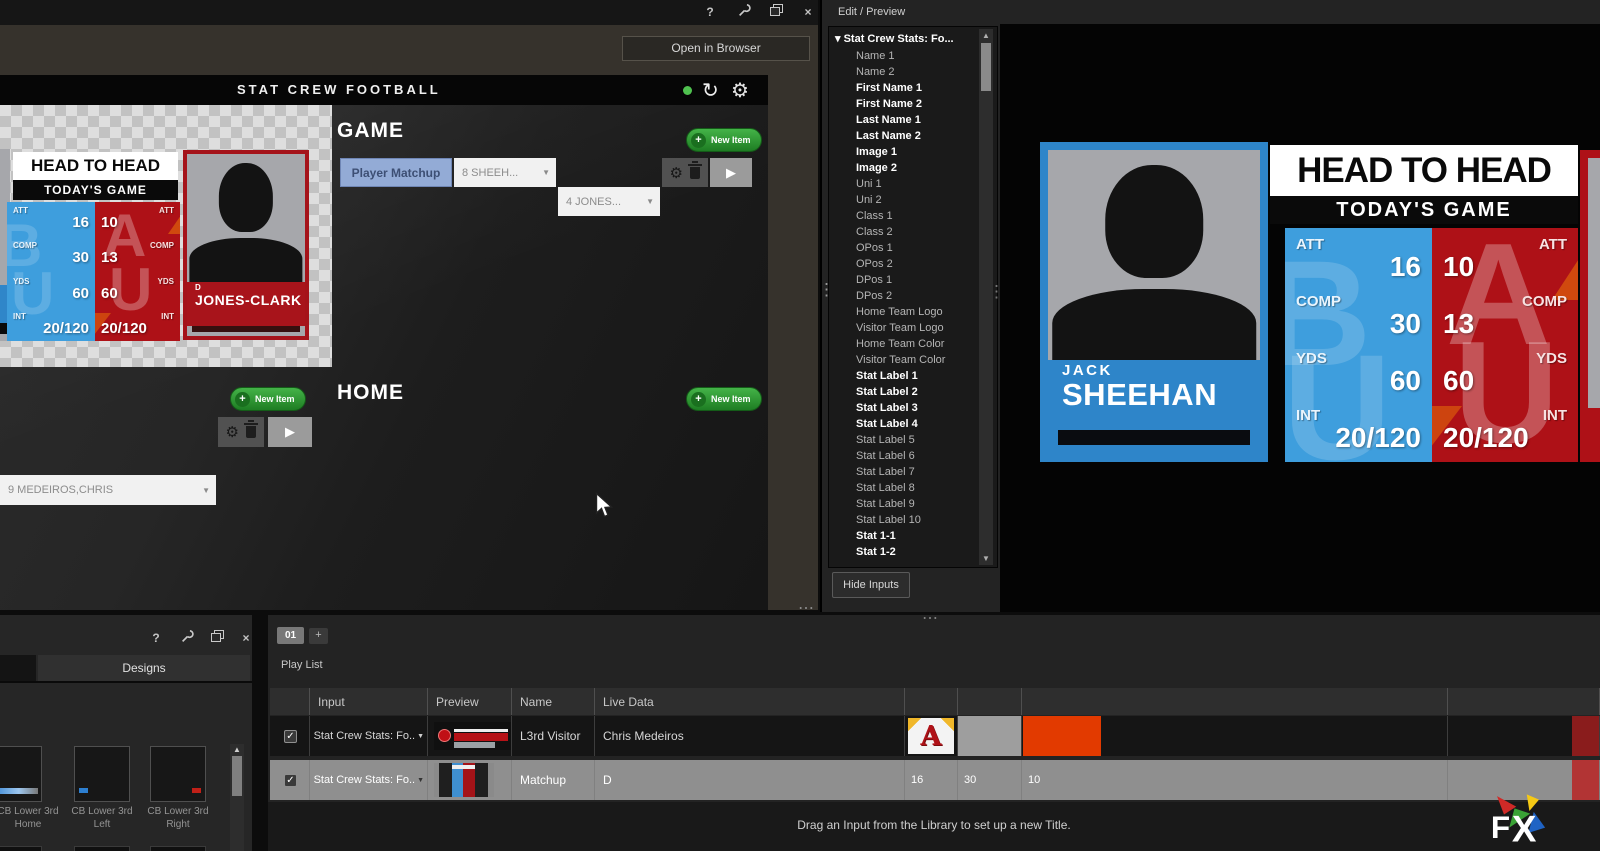  Describe the element at coordinates (21, 774) in the screenshot. I see `design-thumb-home` at that location.